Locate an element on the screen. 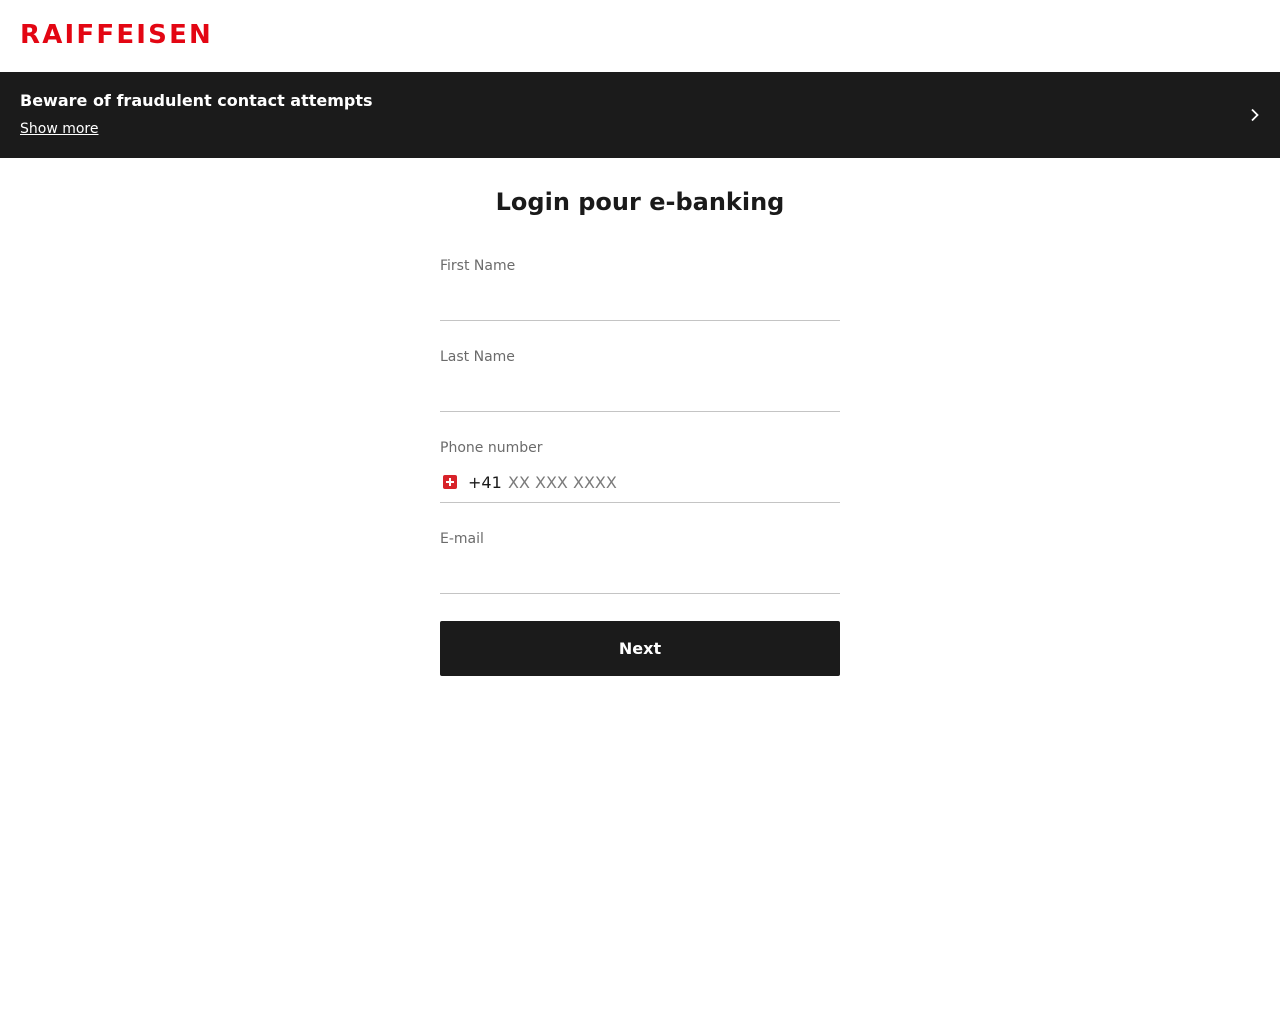 The image size is (1280, 1024). email-label: E-mail is located at coordinates (462, 539).